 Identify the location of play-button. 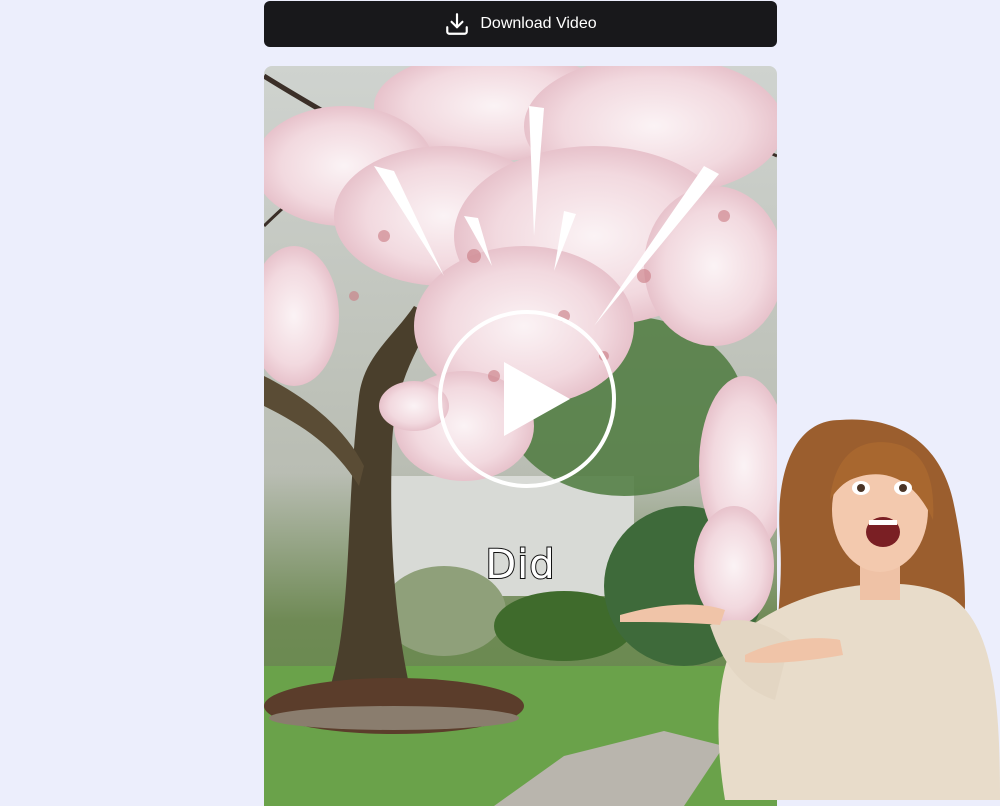
(527, 399).